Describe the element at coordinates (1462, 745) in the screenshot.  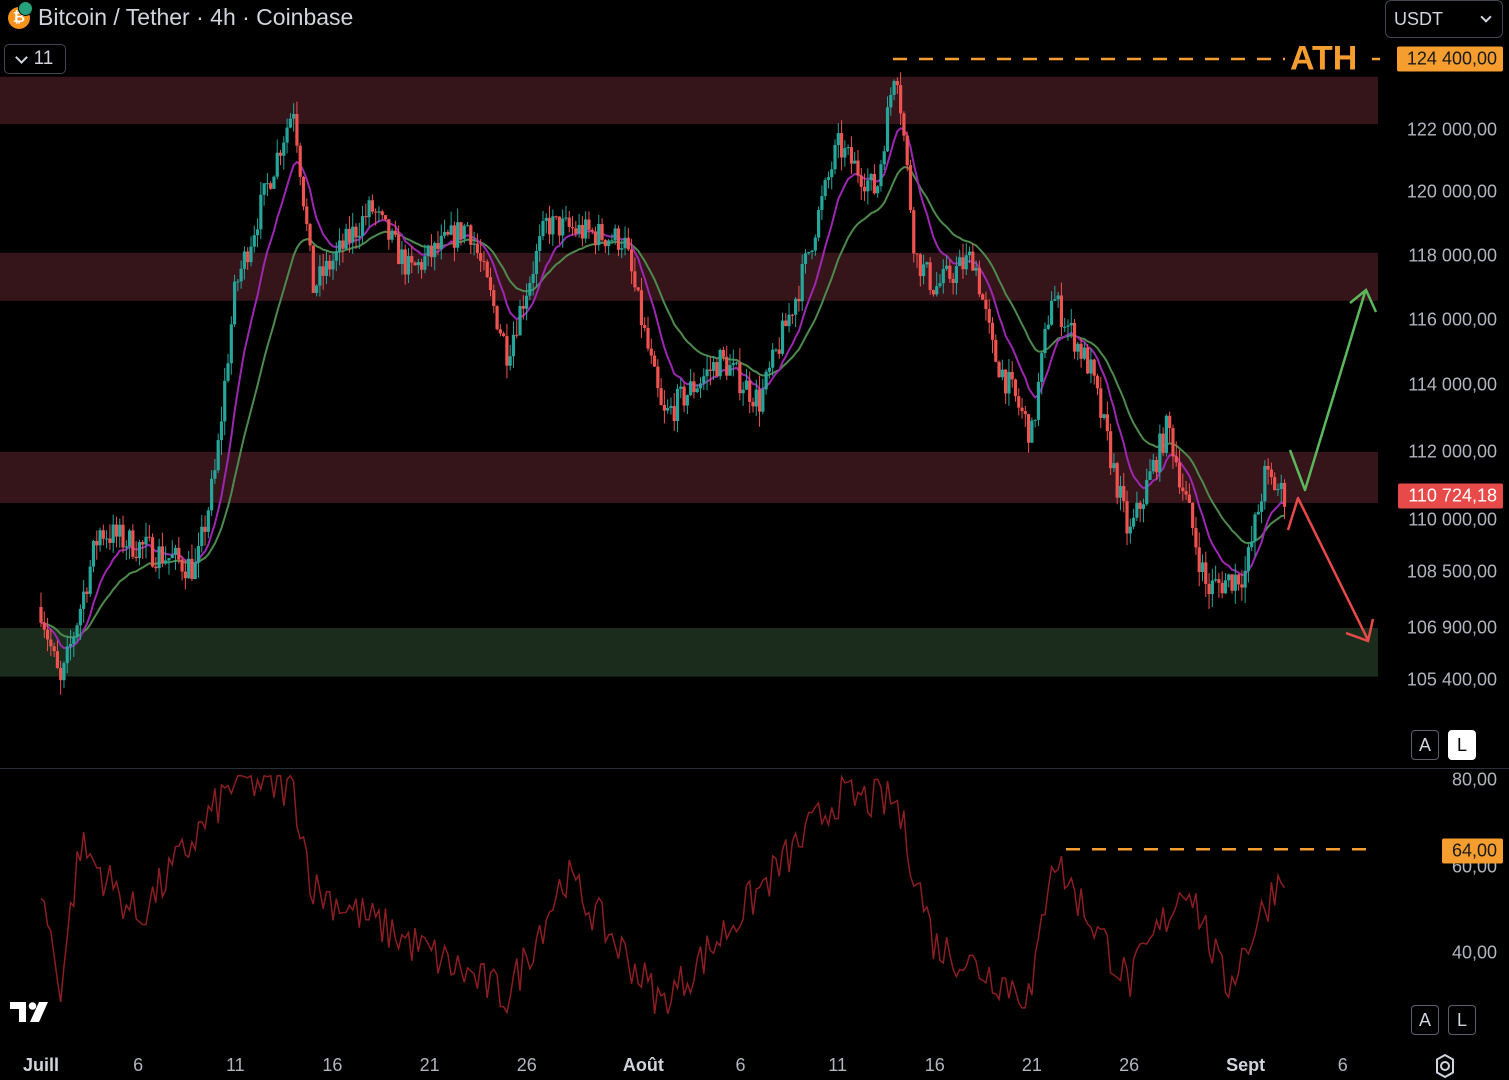
I see `log-scale-button: L` at that location.